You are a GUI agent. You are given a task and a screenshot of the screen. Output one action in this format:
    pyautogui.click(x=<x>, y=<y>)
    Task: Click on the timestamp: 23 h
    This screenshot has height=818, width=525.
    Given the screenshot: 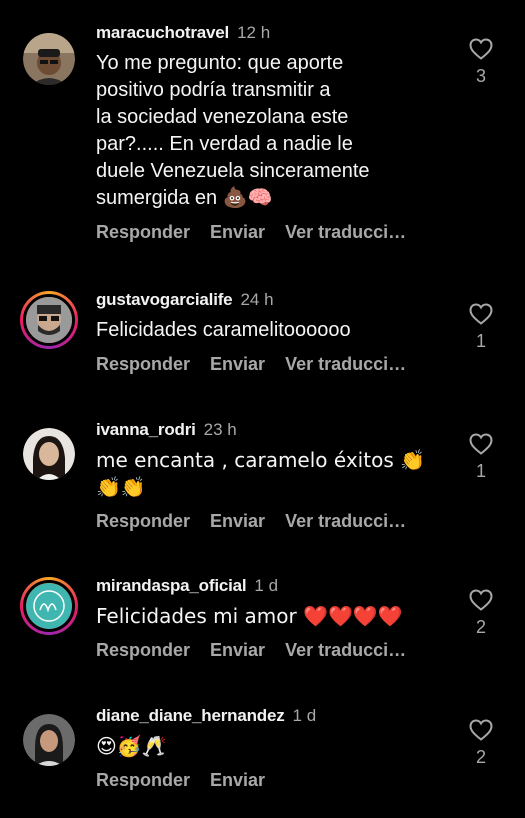 What is the action you would take?
    pyautogui.click(x=220, y=429)
    